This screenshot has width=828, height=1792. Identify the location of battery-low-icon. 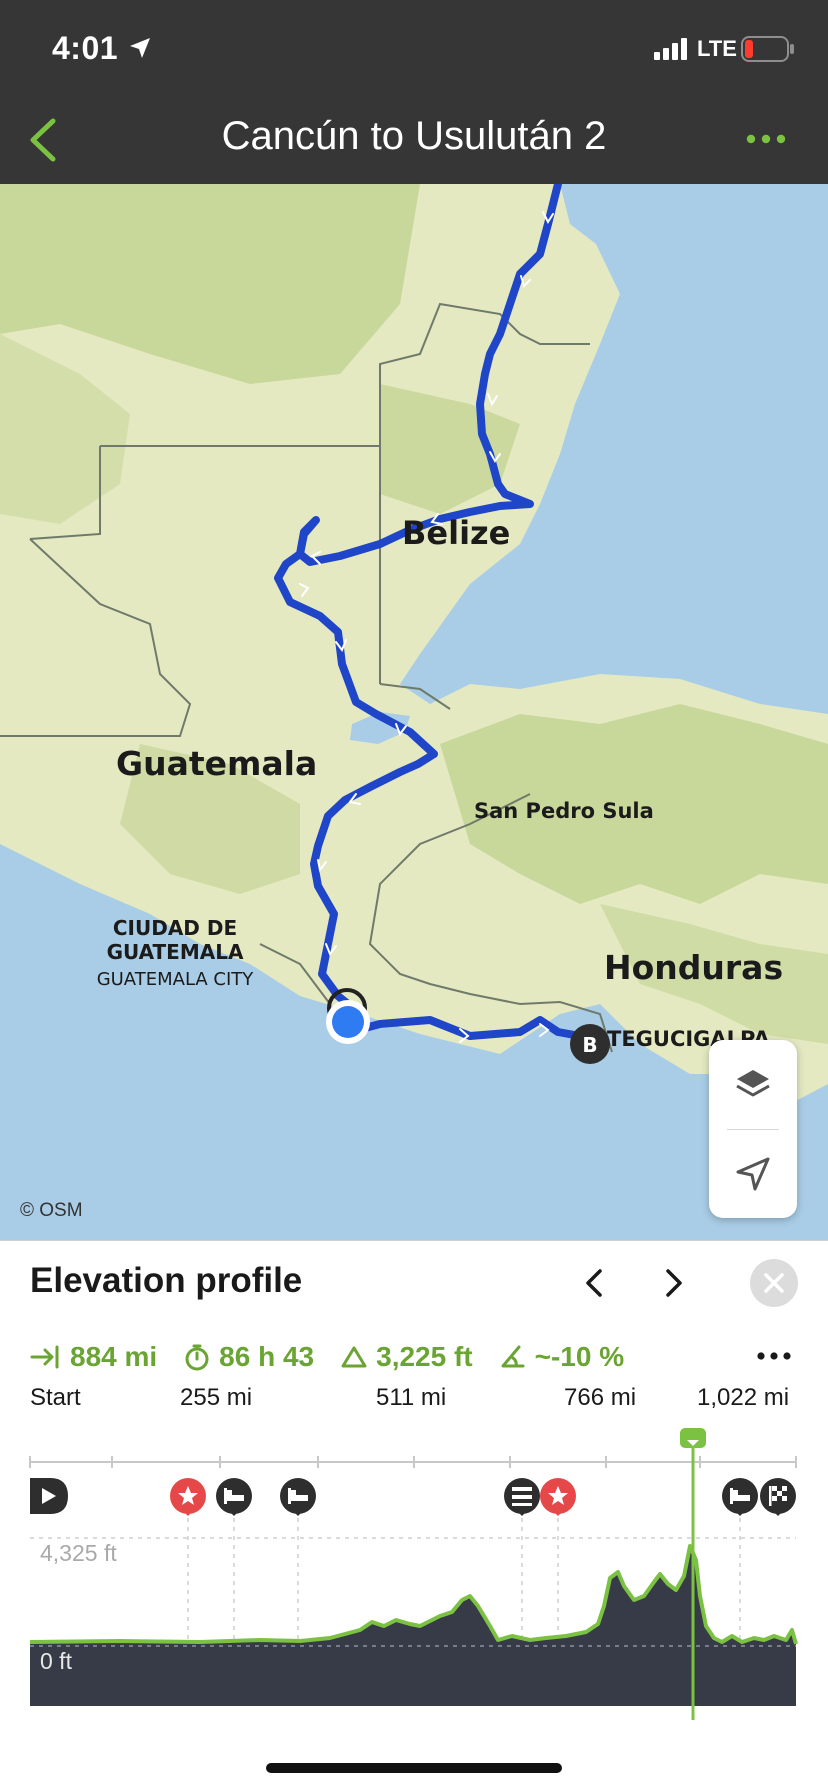
(768, 51).